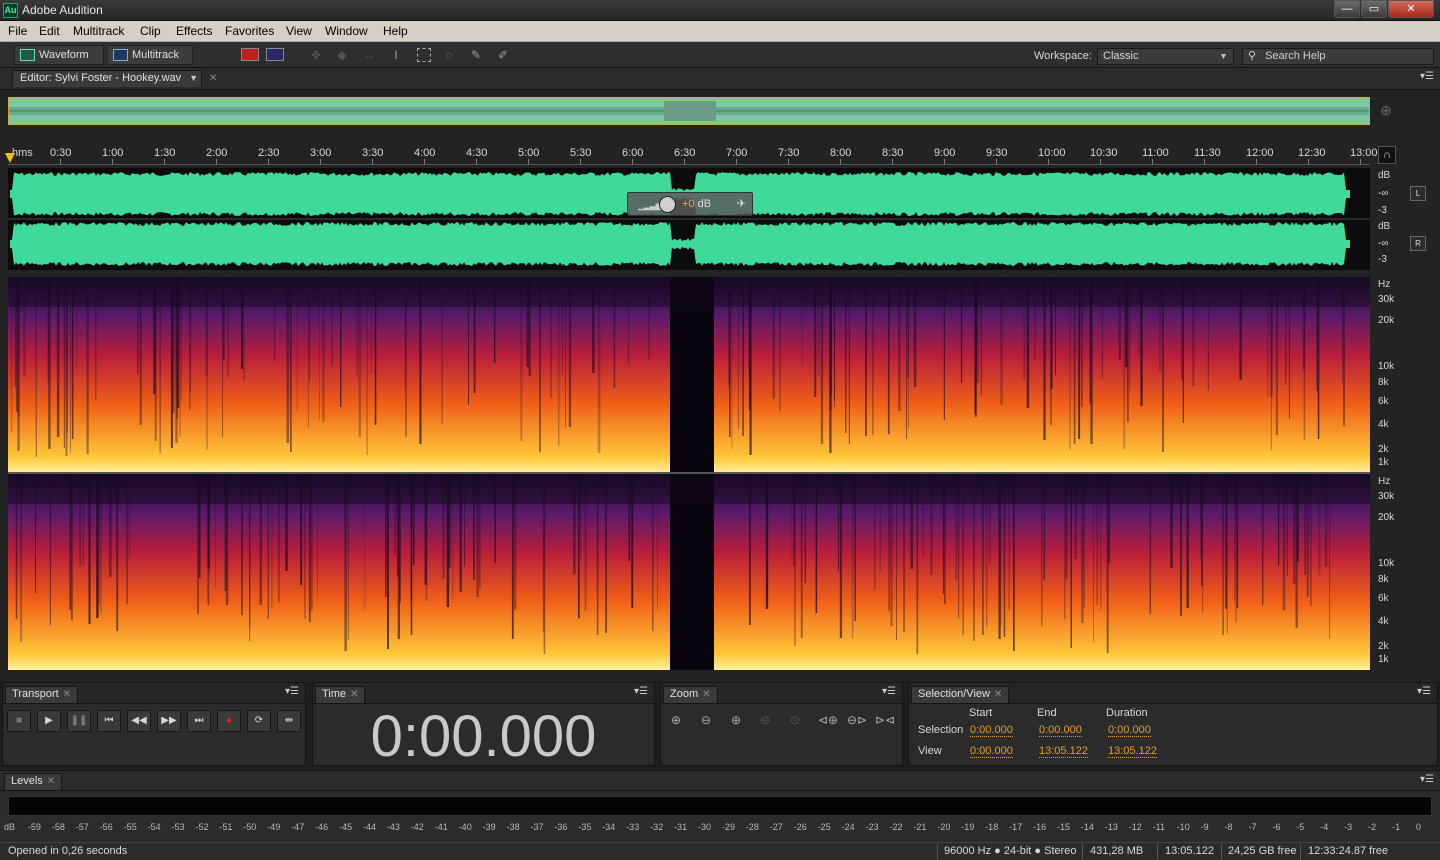 The image size is (1440, 860). Describe the element at coordinates (1386, 366) in the screenshot. I see `hz-label: 10k` at that location.